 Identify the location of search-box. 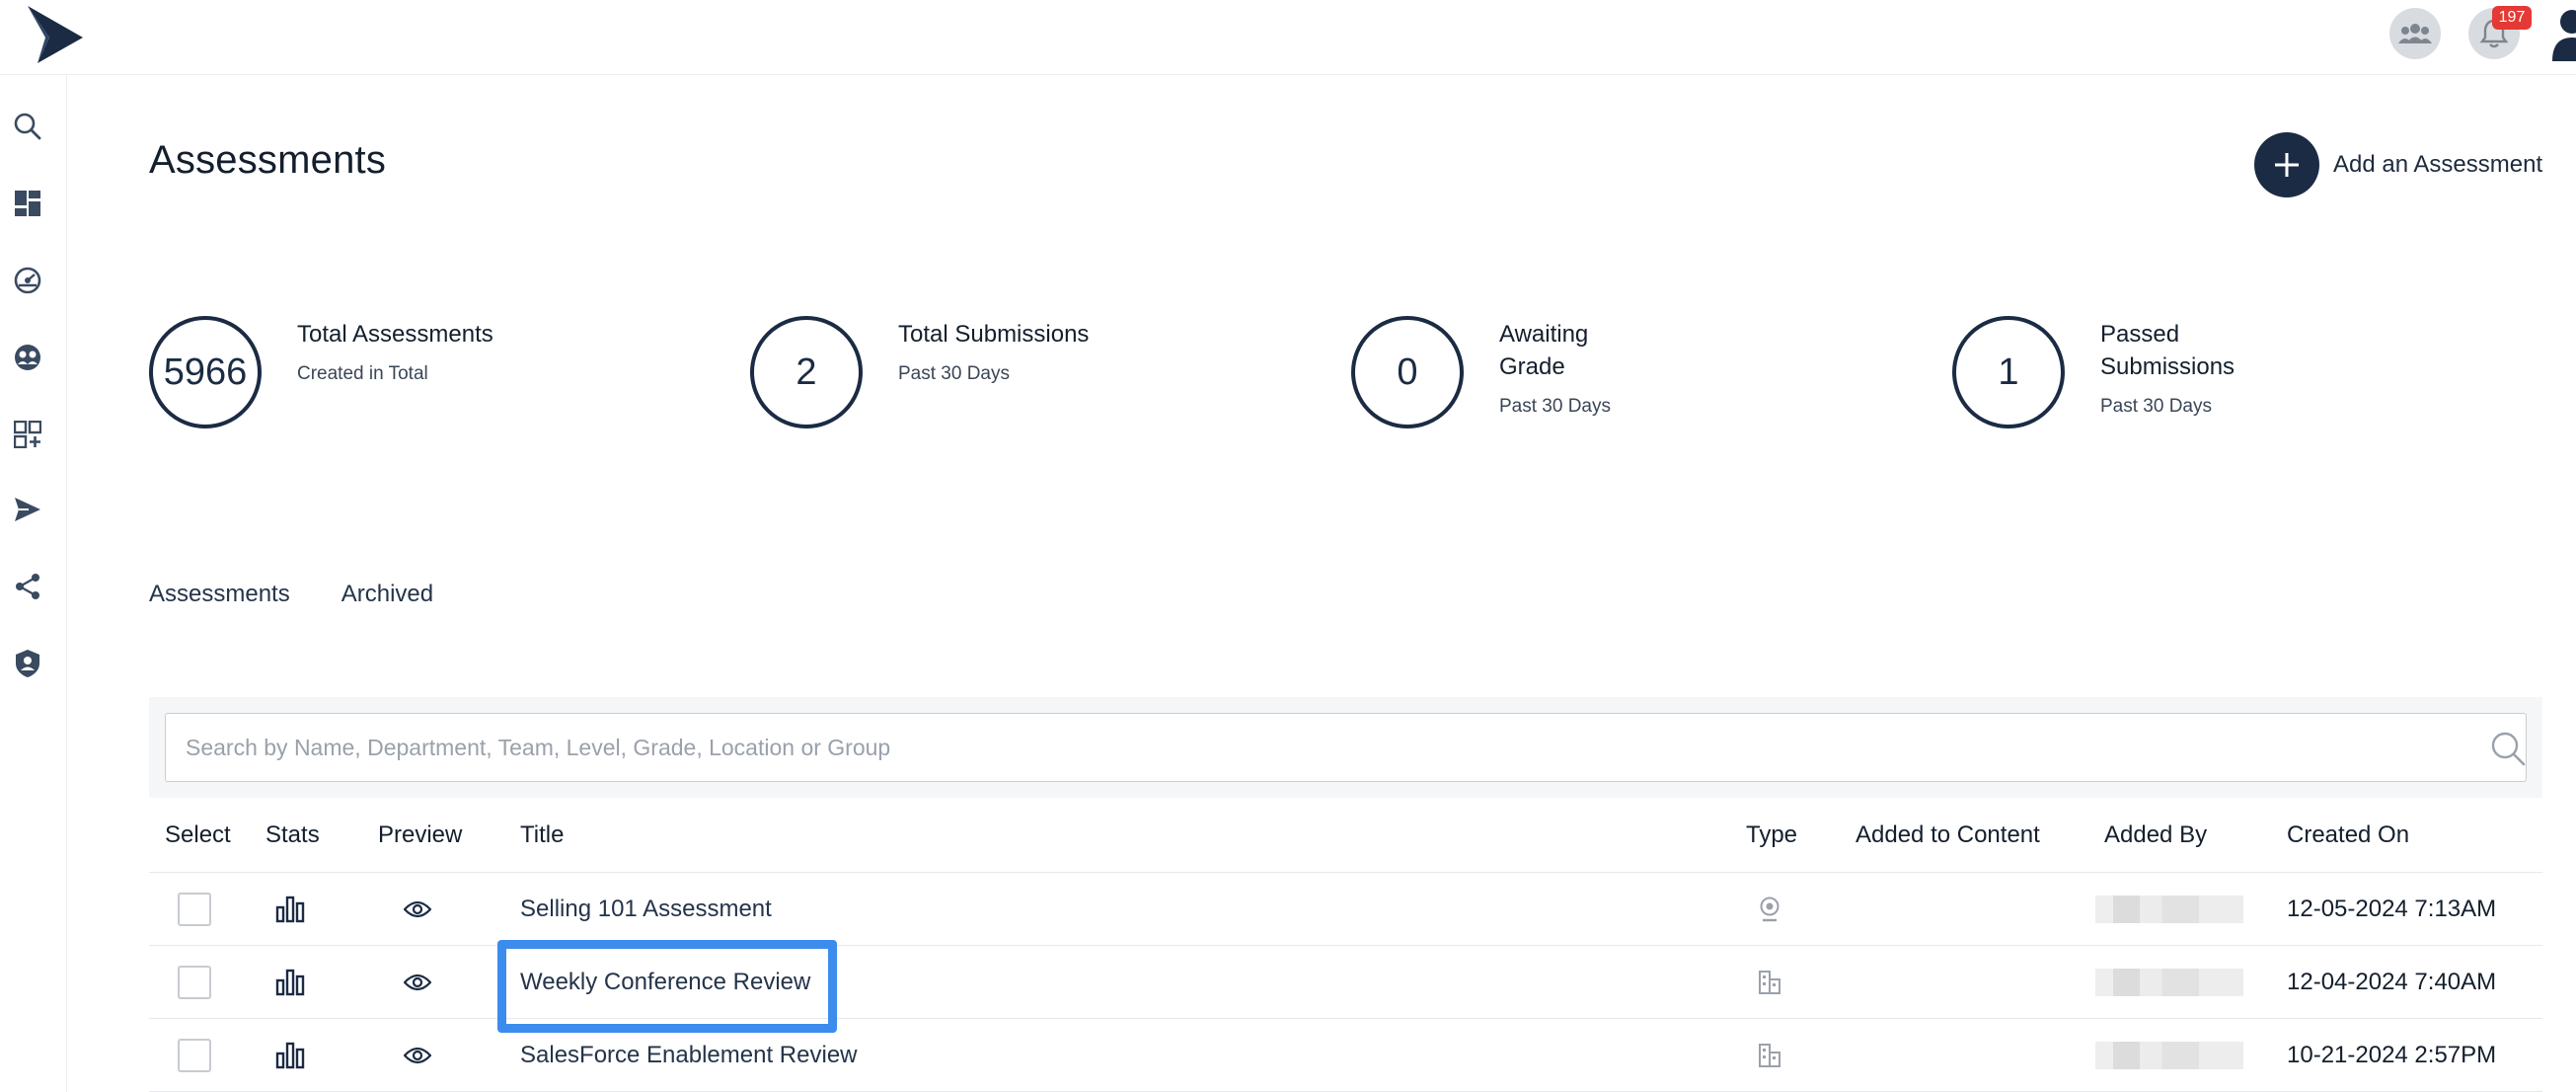
(1346, 747).